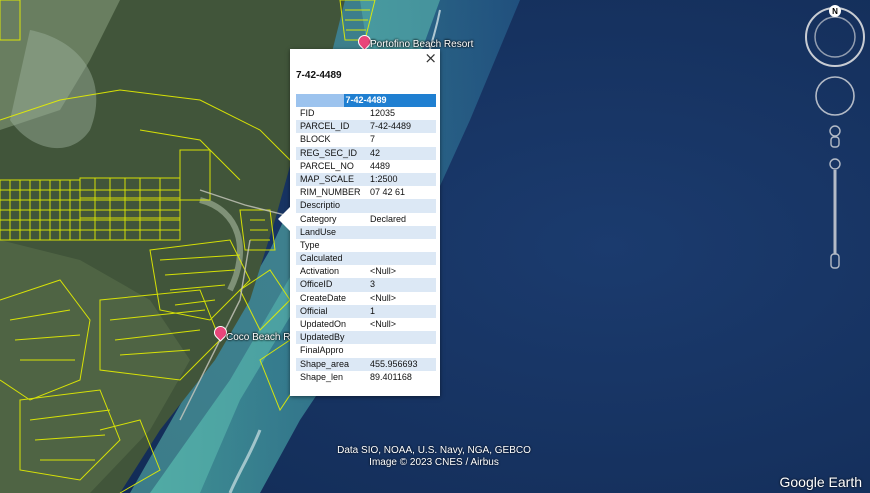  What do you see at coordinates (322, 350) in the screenshot?
I see `attribute-key: FinalAppro` at bounding box center [322, 350].